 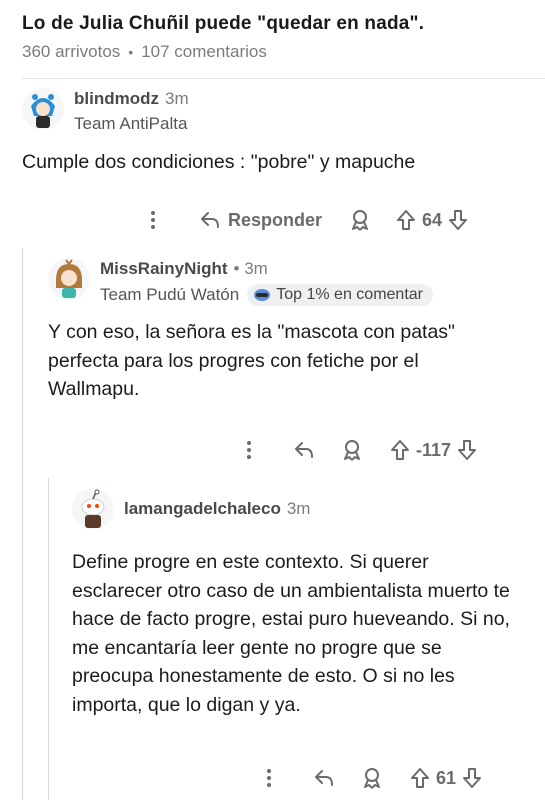 I want to click on vote-score: -117, so click(x=434, y=449).